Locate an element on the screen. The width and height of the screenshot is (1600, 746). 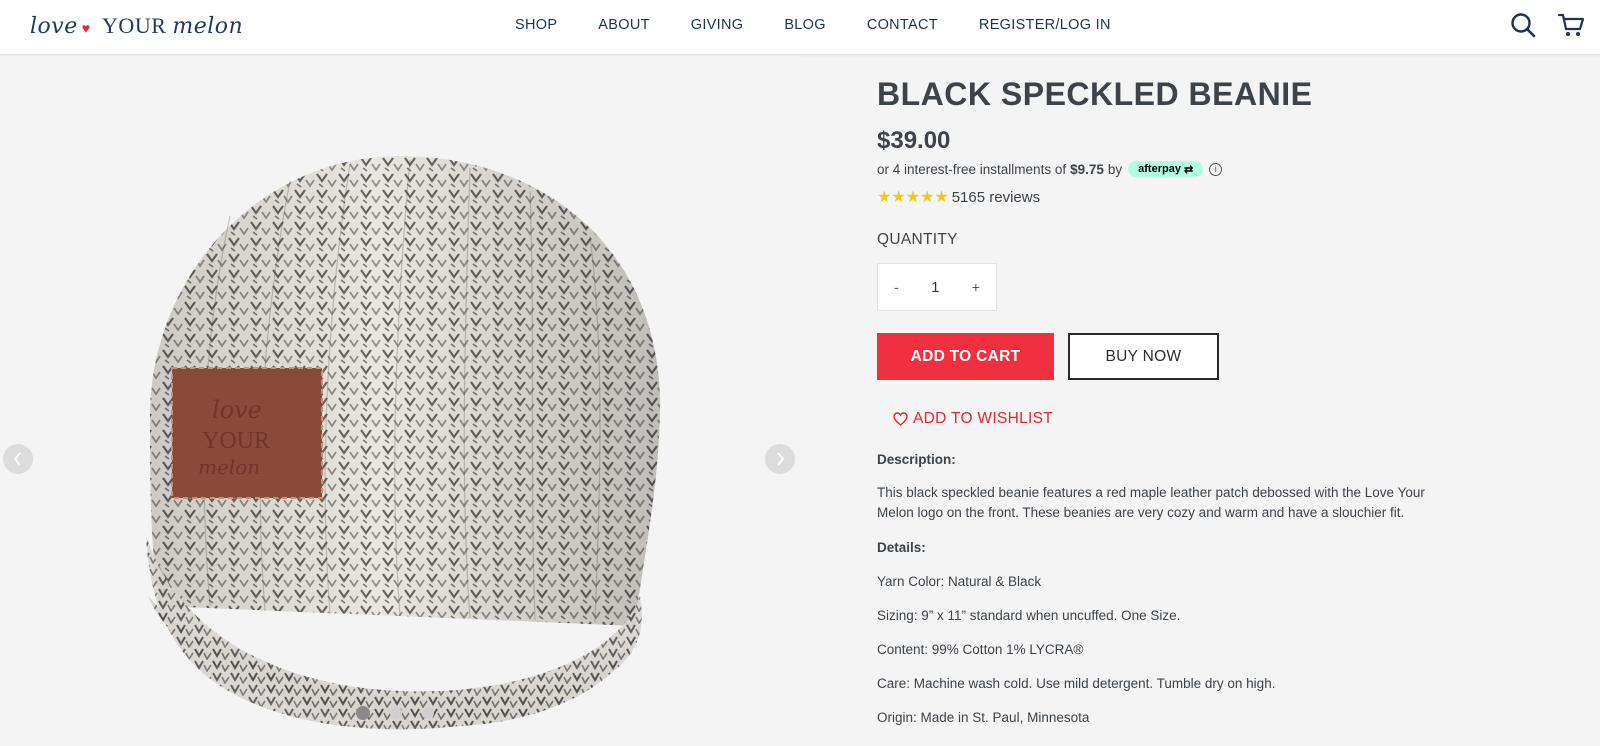
quantity-stepper: - 1 + is located at coordinates (937, 287).